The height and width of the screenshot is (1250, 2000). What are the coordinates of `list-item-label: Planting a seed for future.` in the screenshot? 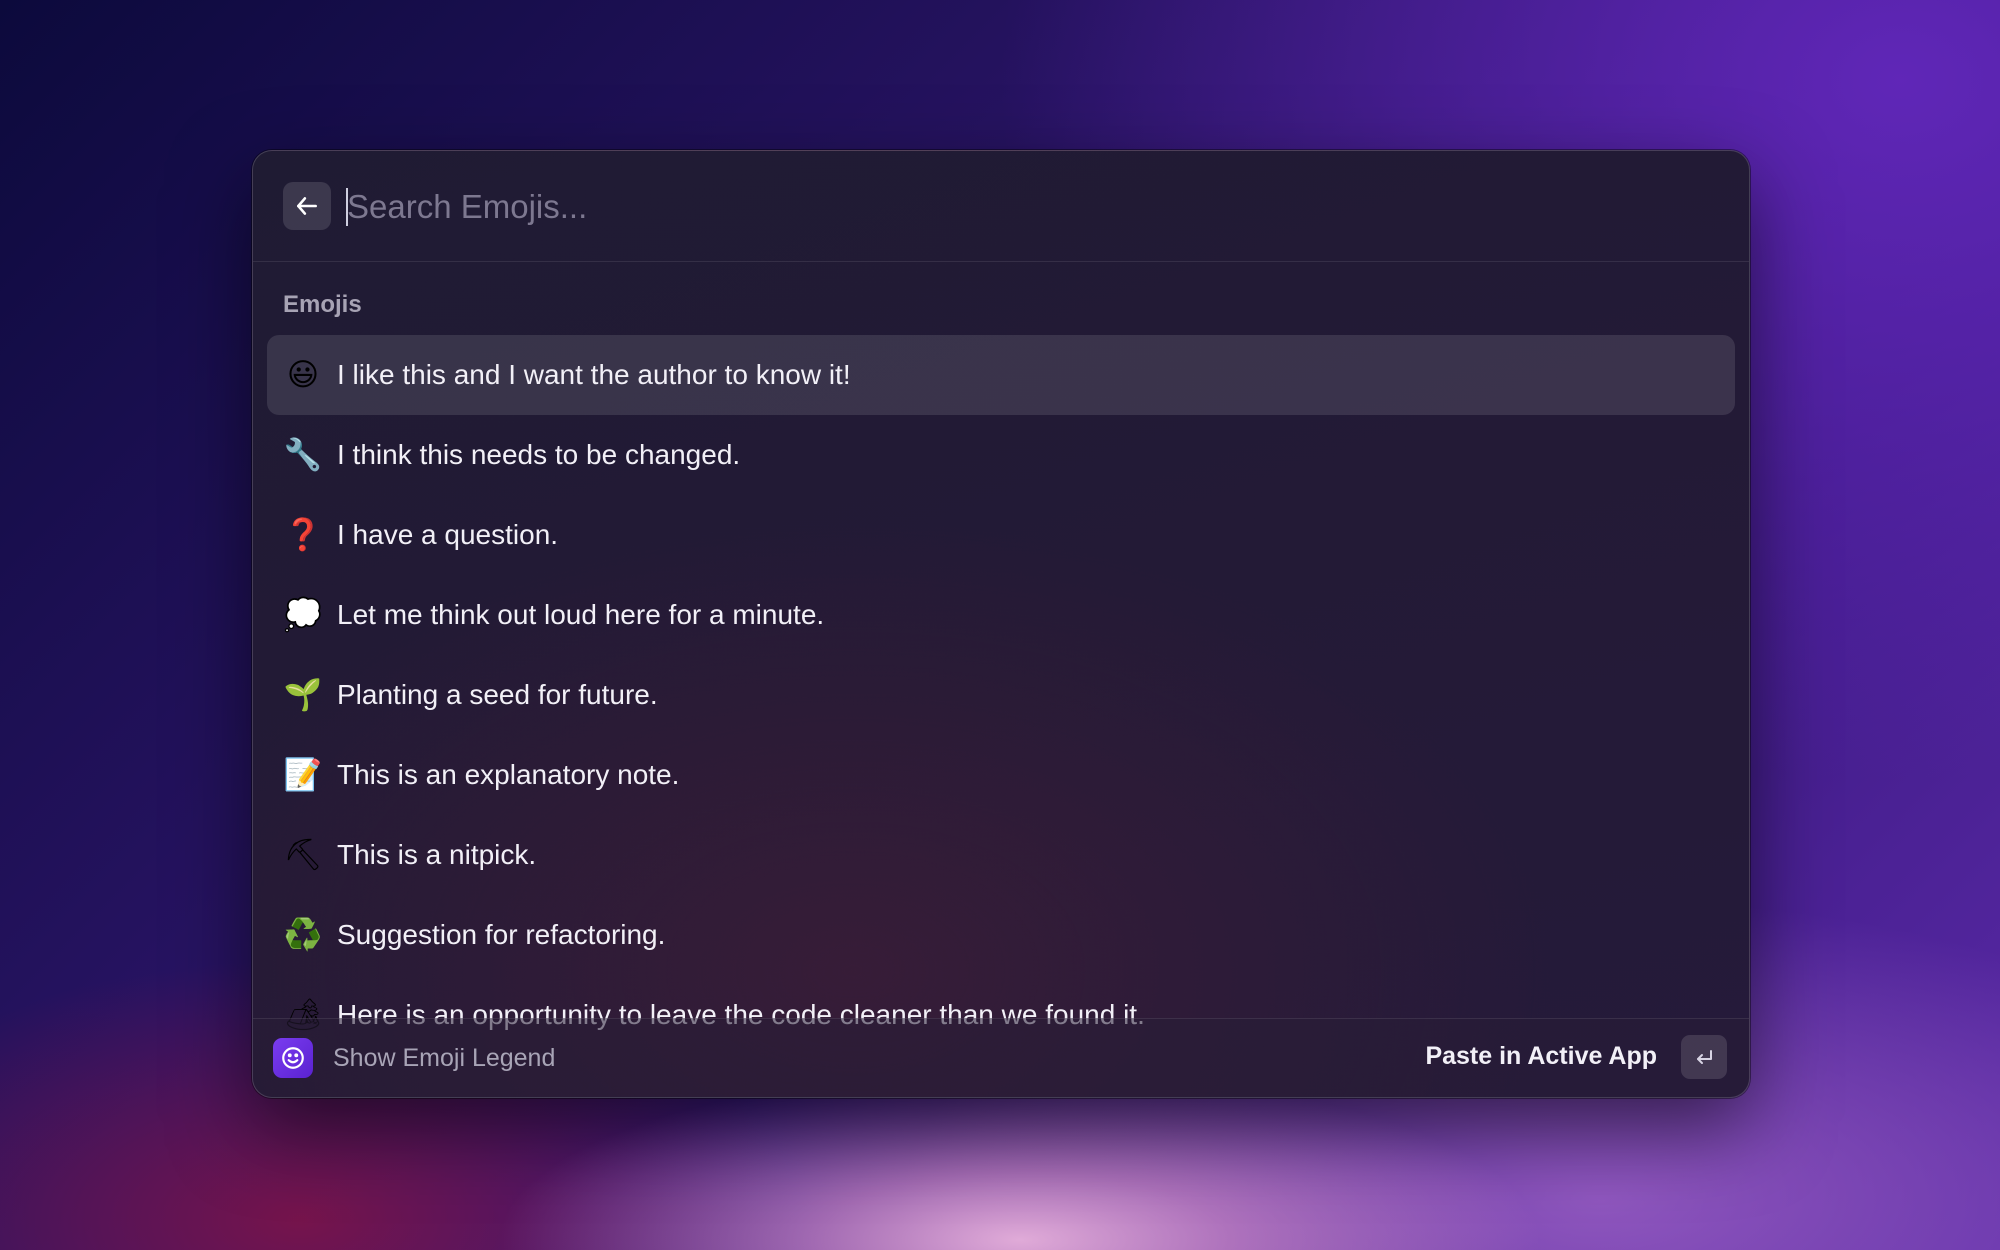 It's located at (497, 694).